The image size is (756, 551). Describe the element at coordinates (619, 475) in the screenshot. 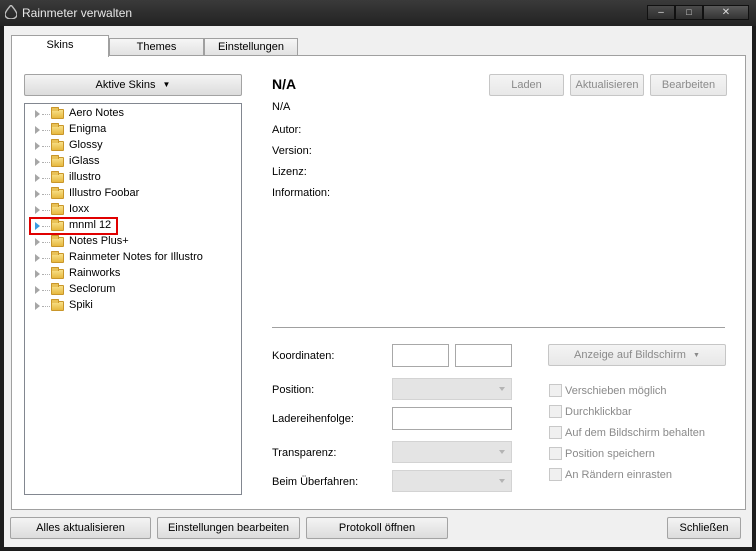

I see `snap-to-edges-label: An Rändern einrasten` at that location.